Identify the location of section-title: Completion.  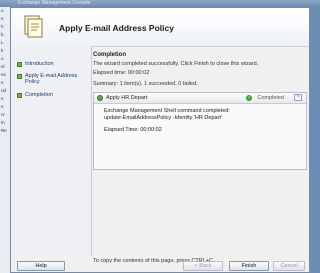
(109, 55).